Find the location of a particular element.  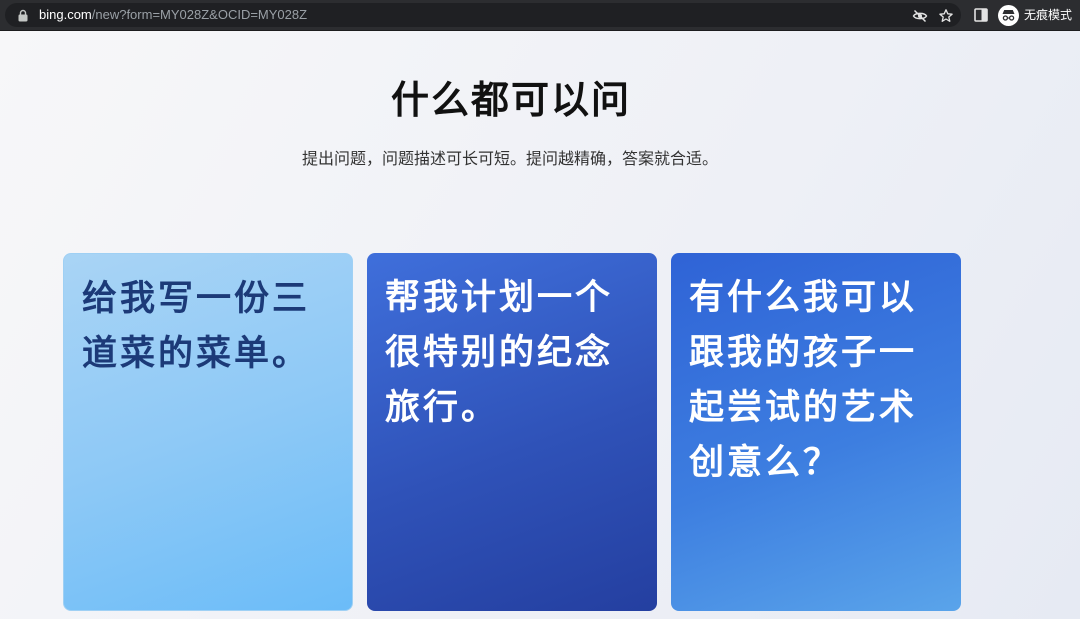

eye-off-icon is located at coordinates (920, 16).